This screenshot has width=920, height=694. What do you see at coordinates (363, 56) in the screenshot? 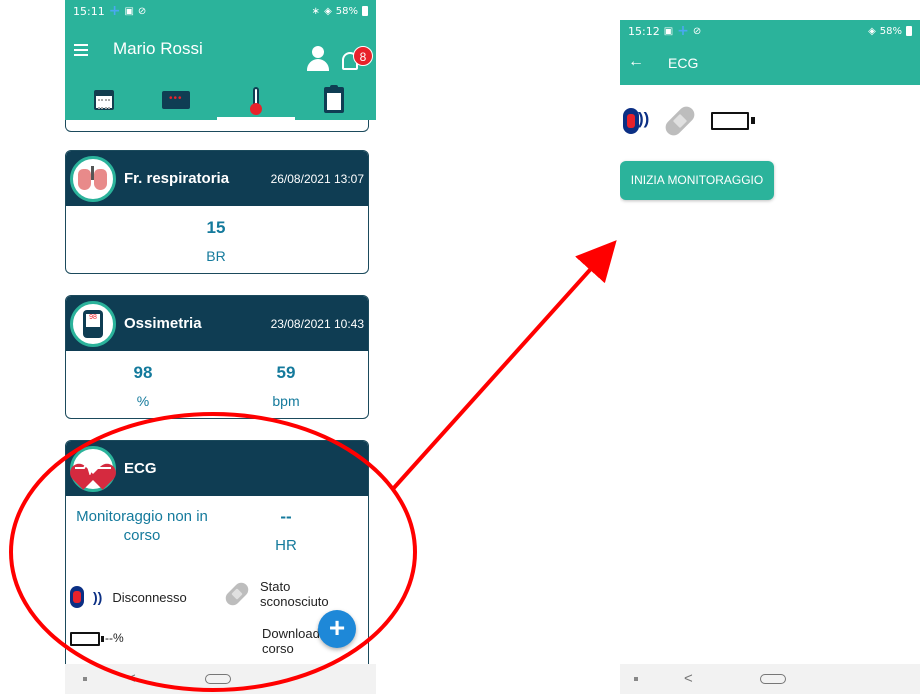
I see `notification-badge: 8` at bounding box center [363, 56].